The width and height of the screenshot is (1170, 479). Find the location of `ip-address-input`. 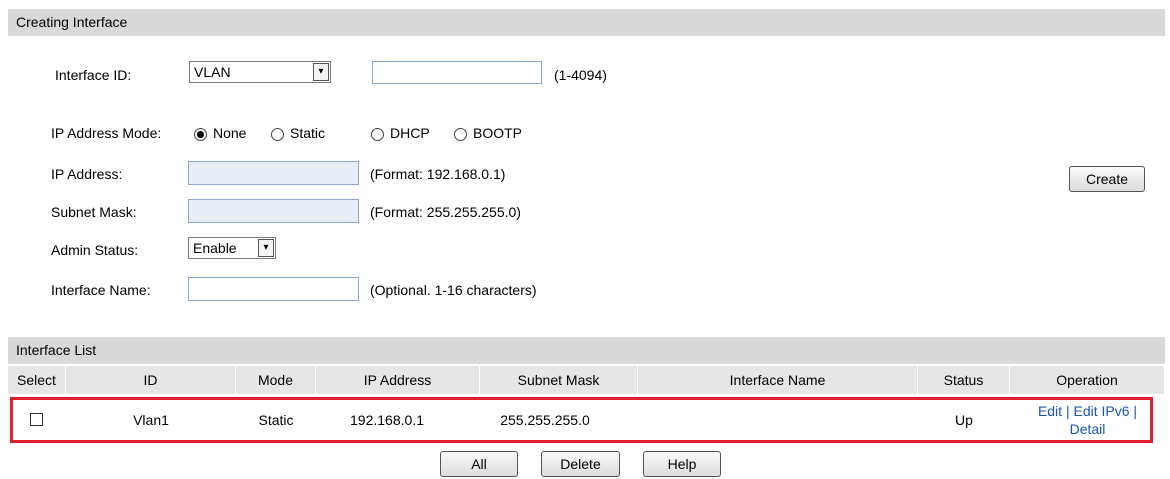

ip-address-input is located at coordinates (273, 173).